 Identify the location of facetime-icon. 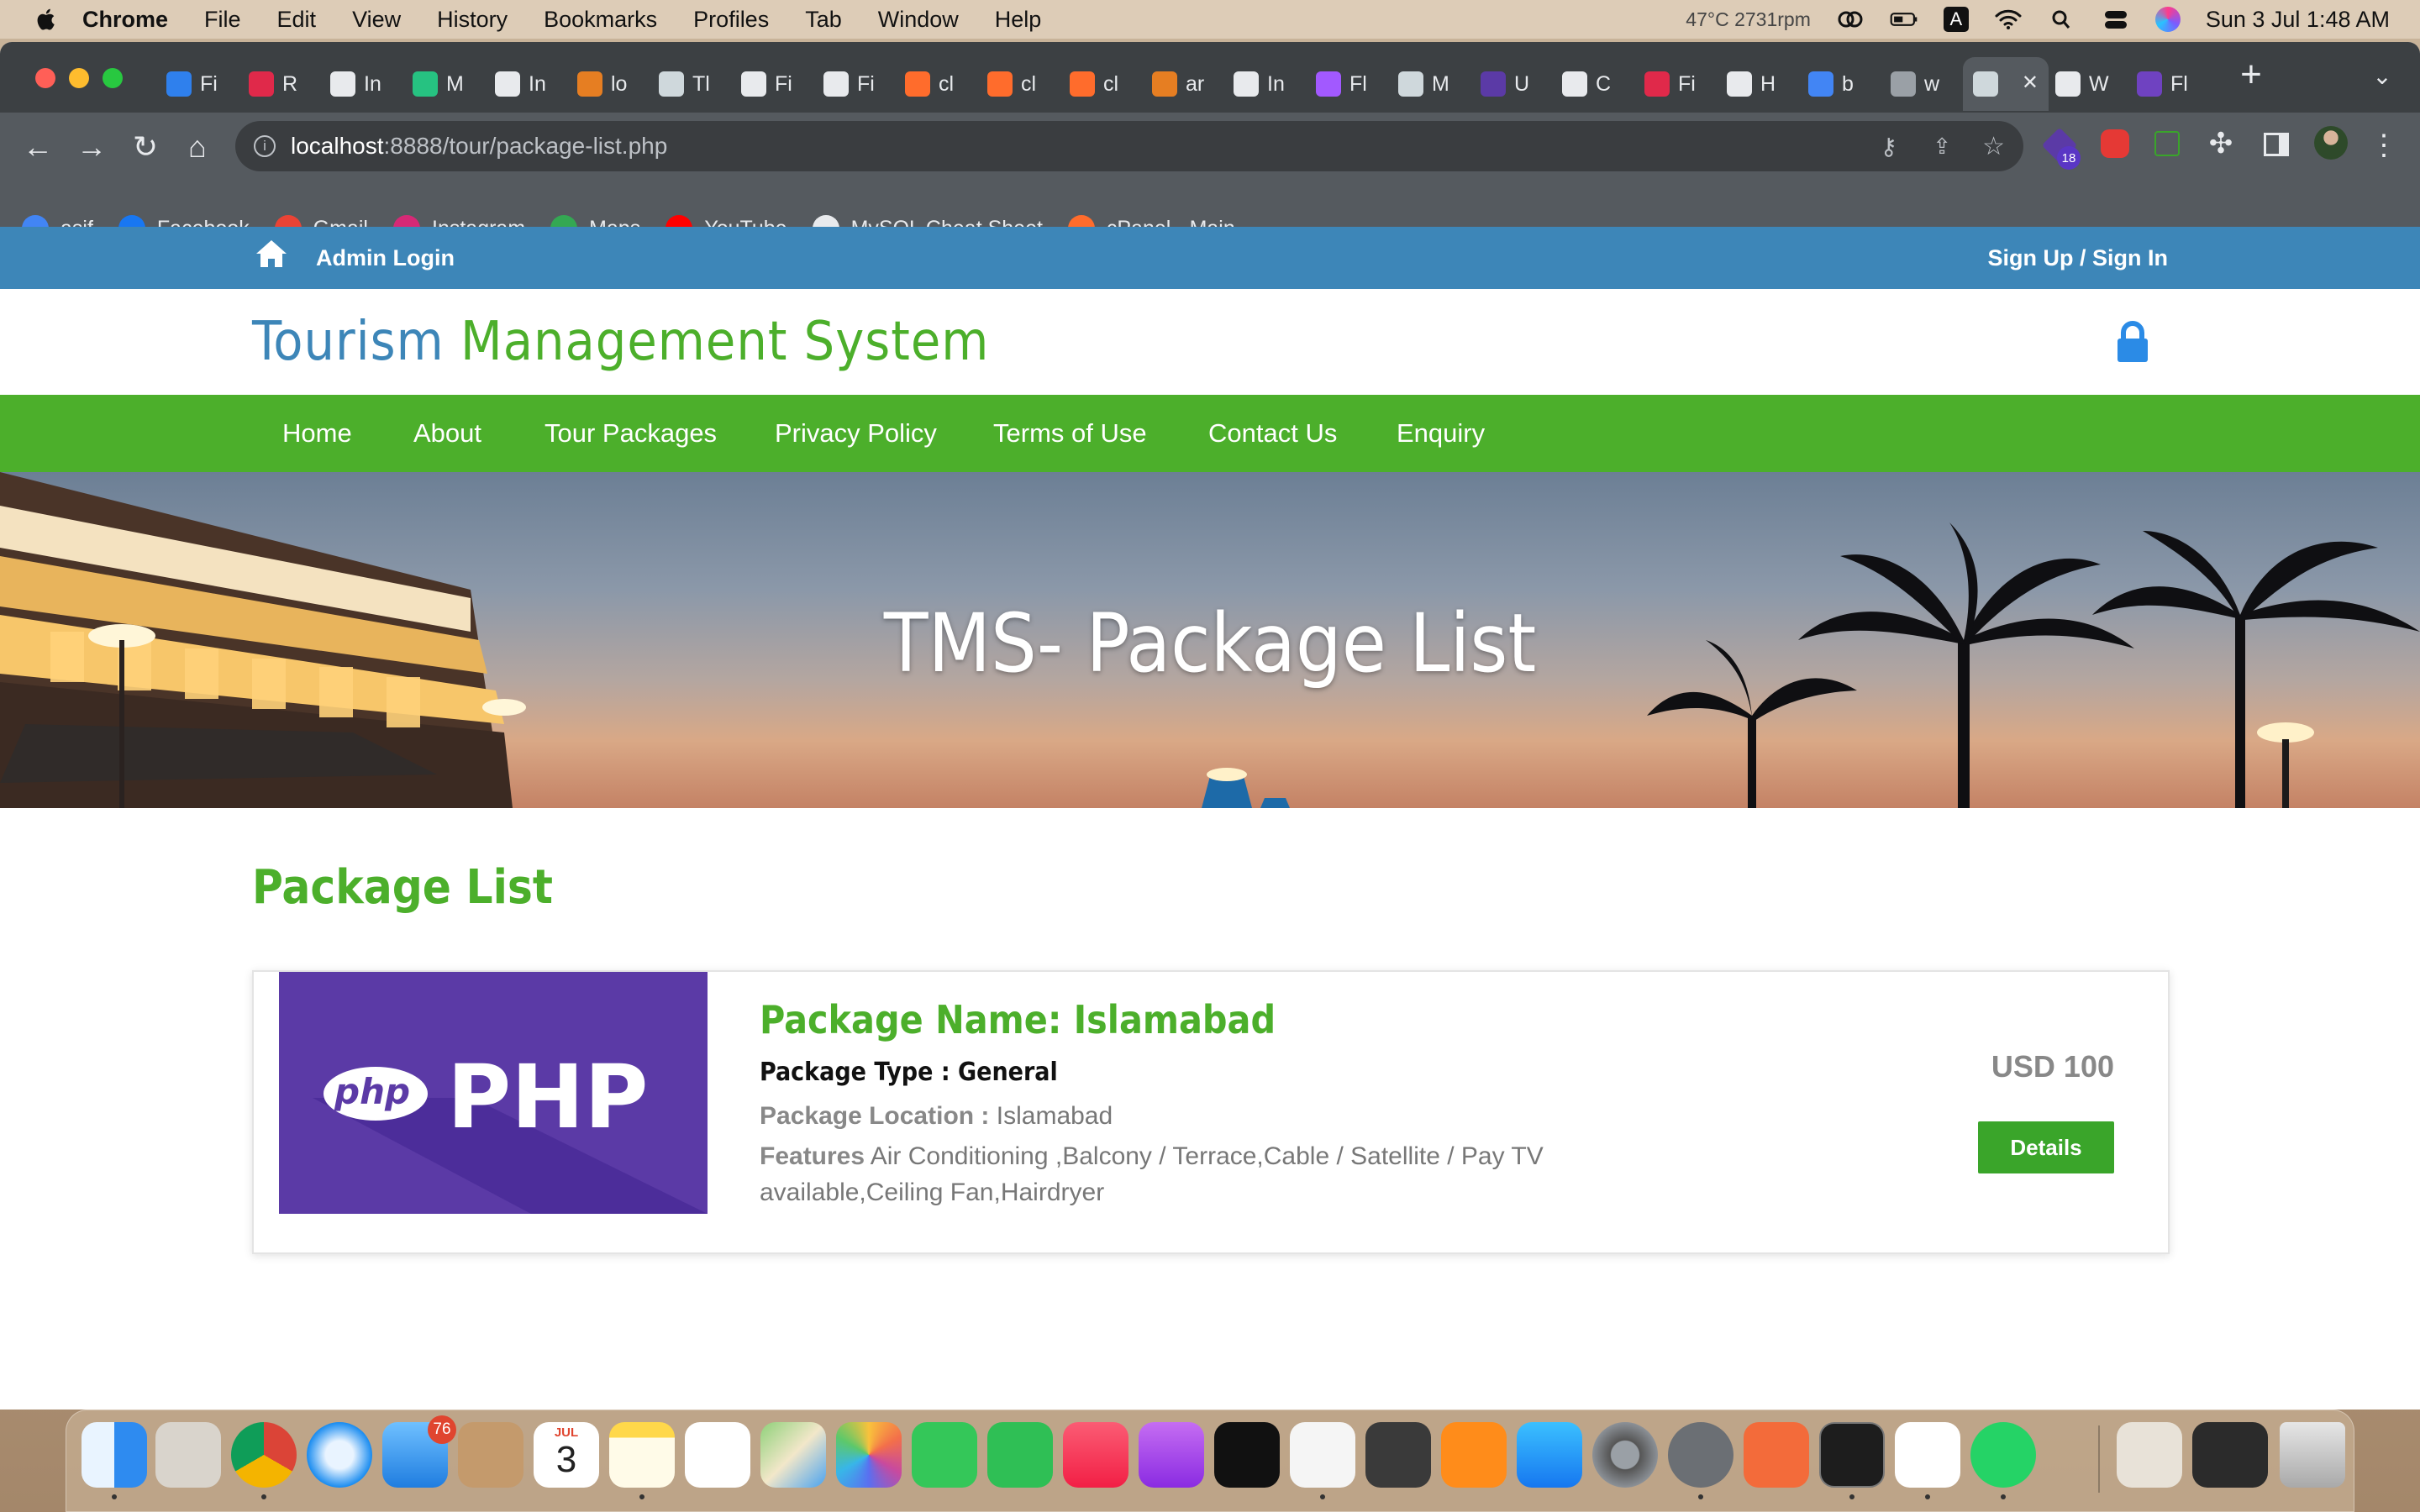
(1020, 1455).